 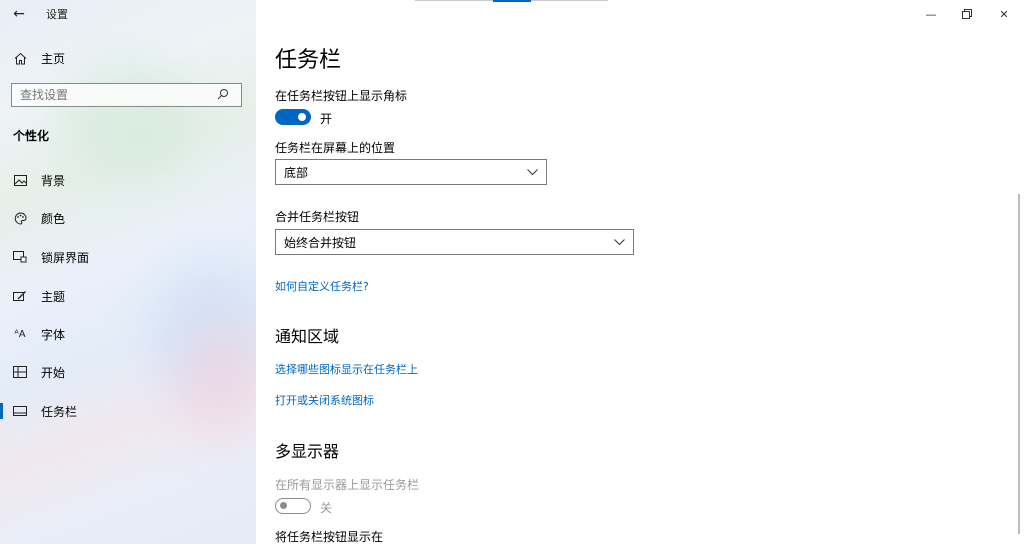 I want to click on sidebar-item-label: 开始, so click(x=53, y=372).